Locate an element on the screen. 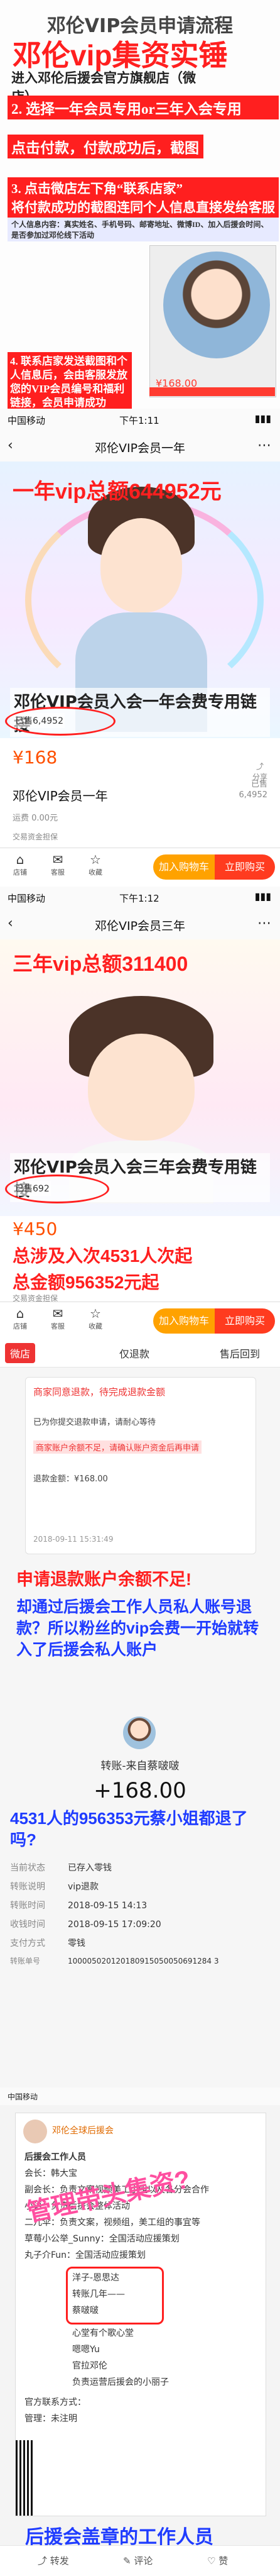  product-price: ¥168 is located at coordinates (35, 757).